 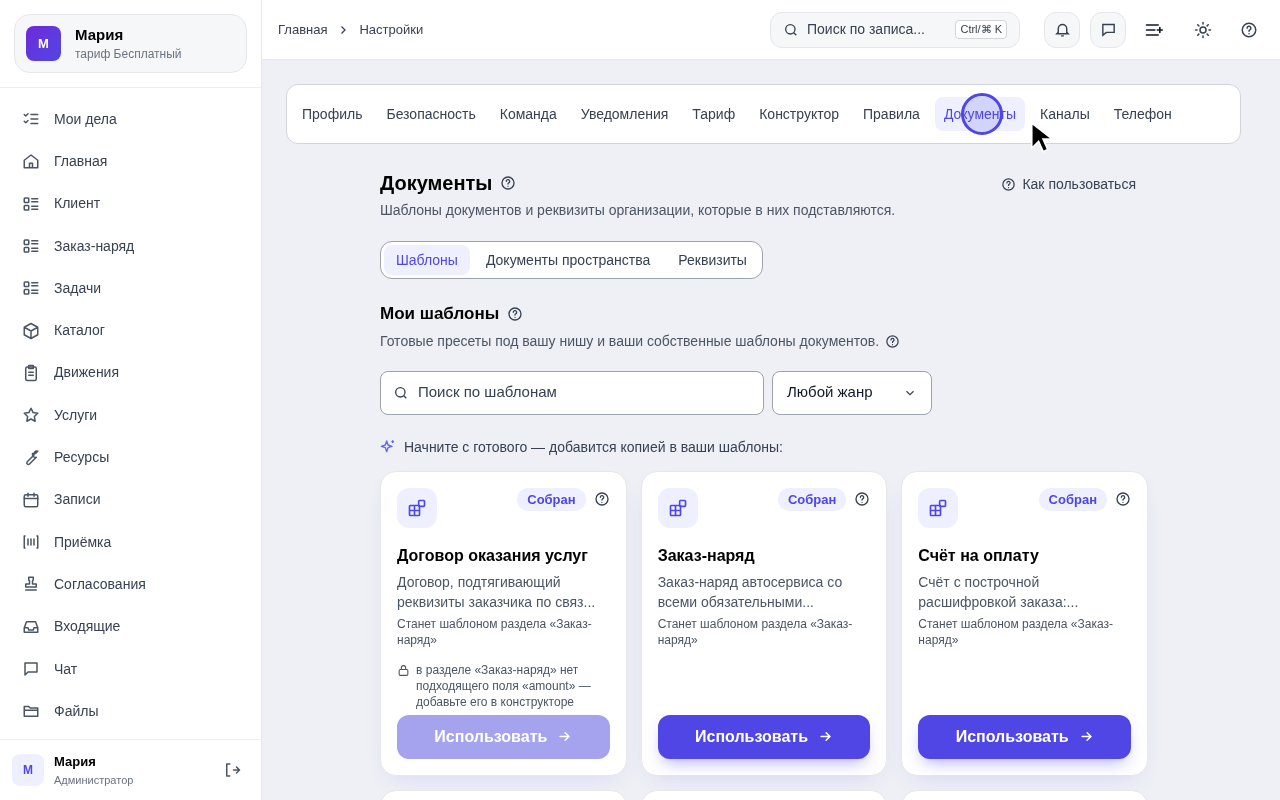 I want to click on user-role: Администратор, so click(x=94, y=780).